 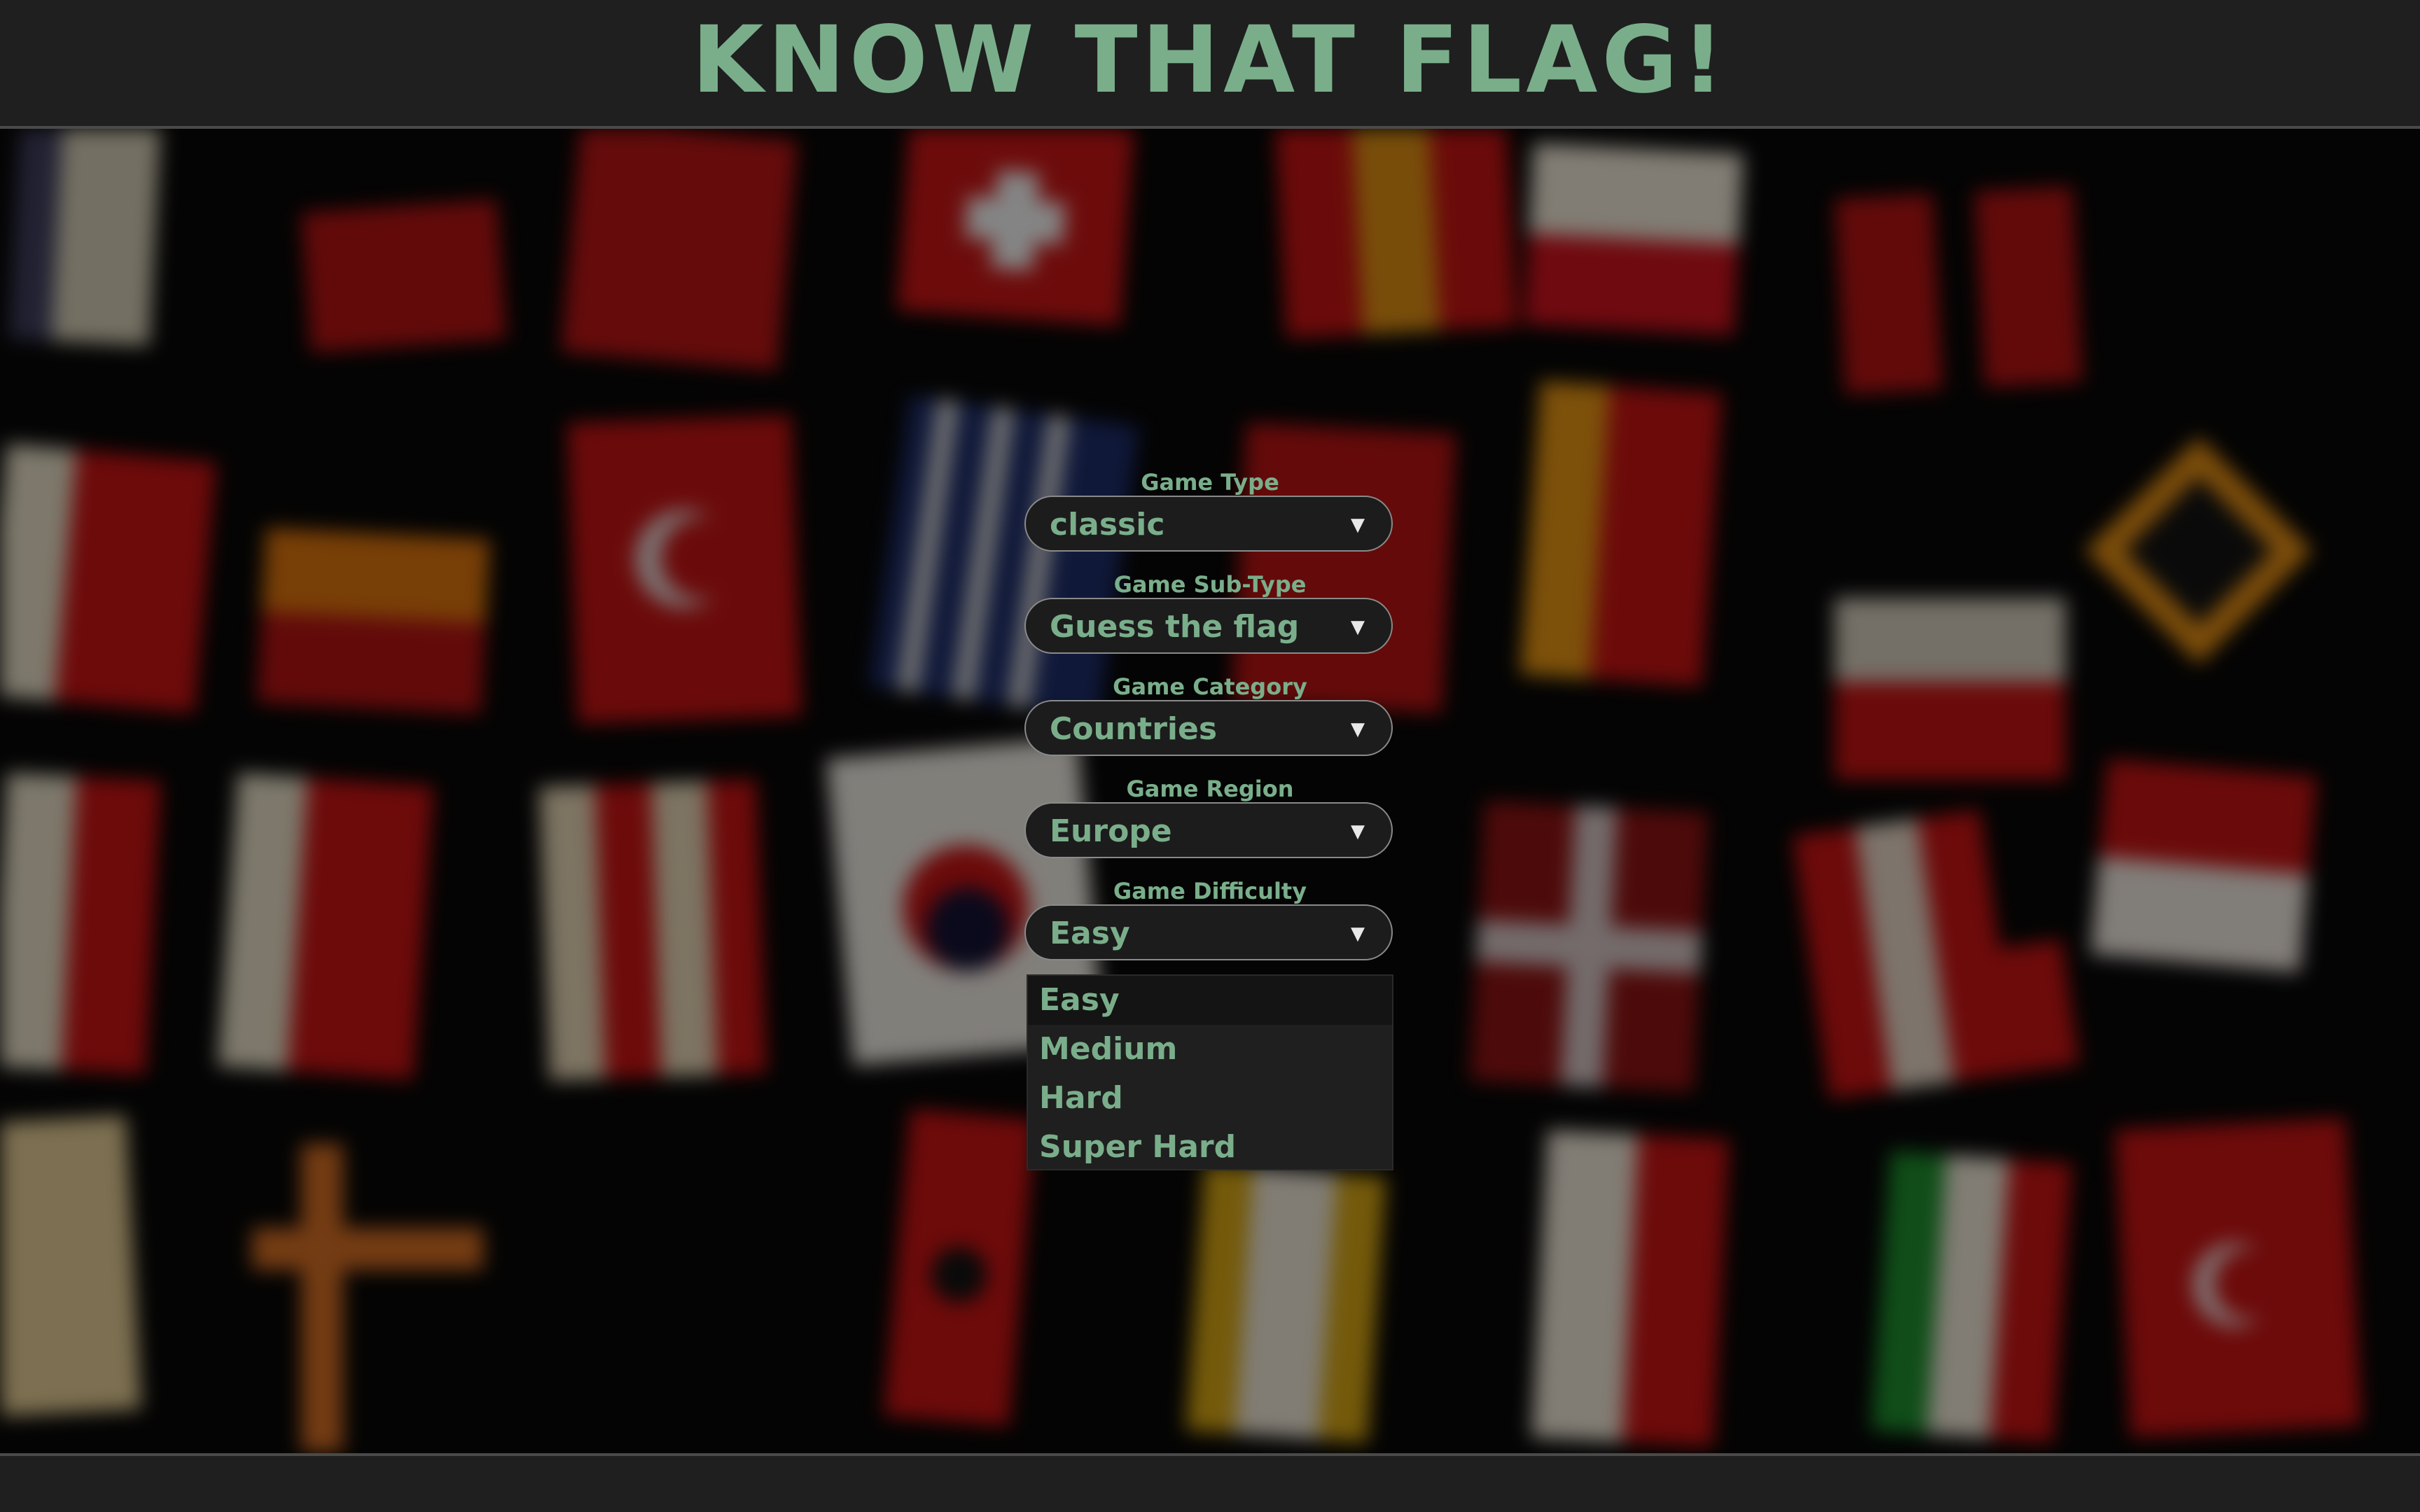 I want to click on difficulty-option-medium: Medium, so click(x=1210, y=1049).